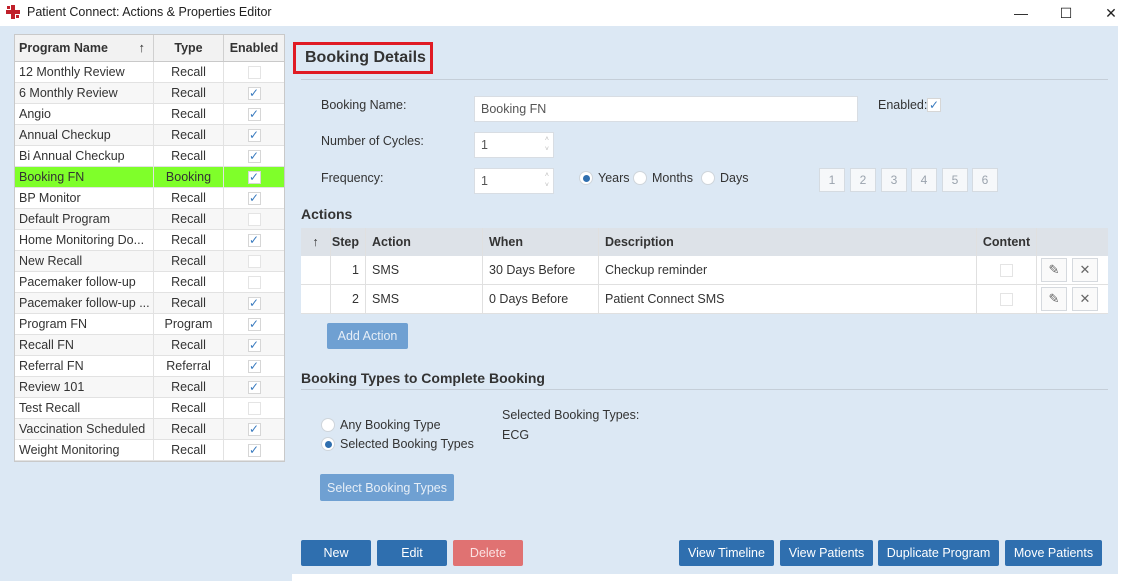 This screenshot has width=1134, height=581. What do you see at coordinates (149, 261) in the screenshot?
I see `list-item: New Recall Recall` at bounding box center [149, 261].